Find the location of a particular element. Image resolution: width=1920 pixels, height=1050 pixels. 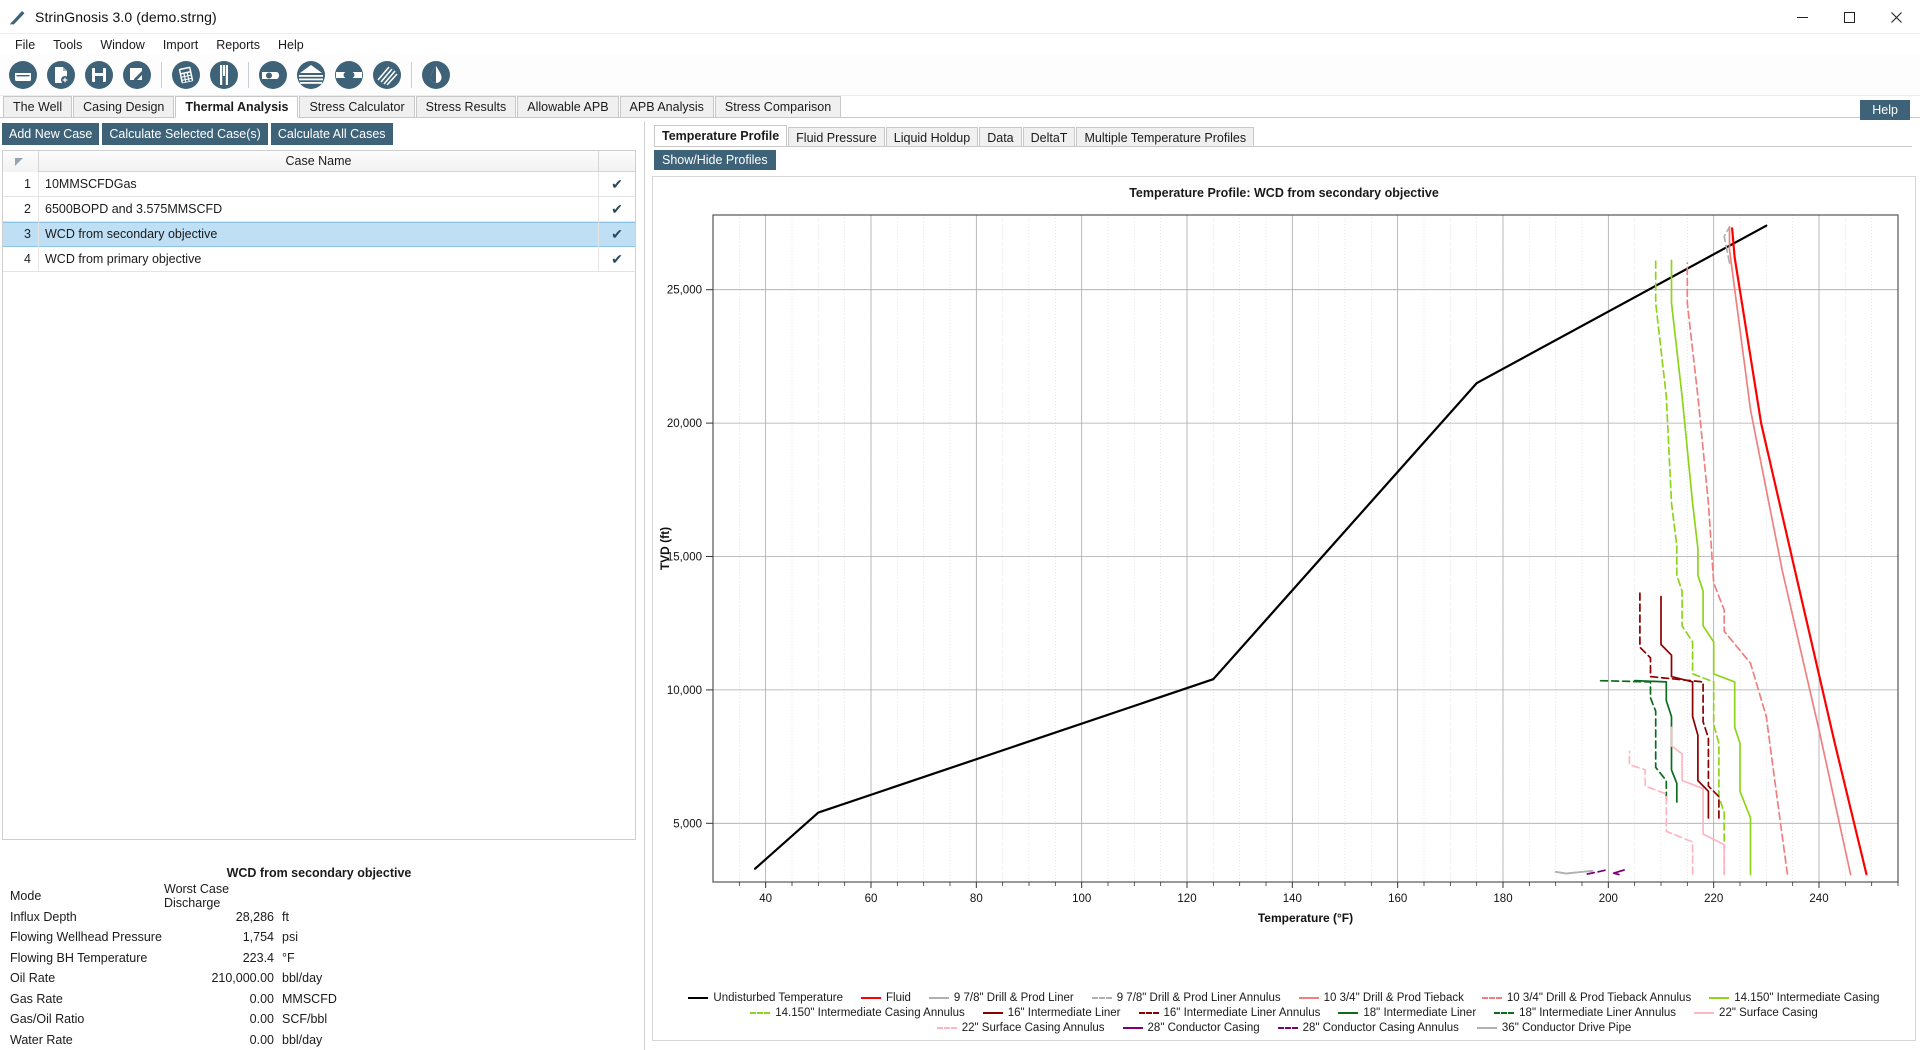

legend-item: Undisturbed Temperature is located at coordinates (765, 998).